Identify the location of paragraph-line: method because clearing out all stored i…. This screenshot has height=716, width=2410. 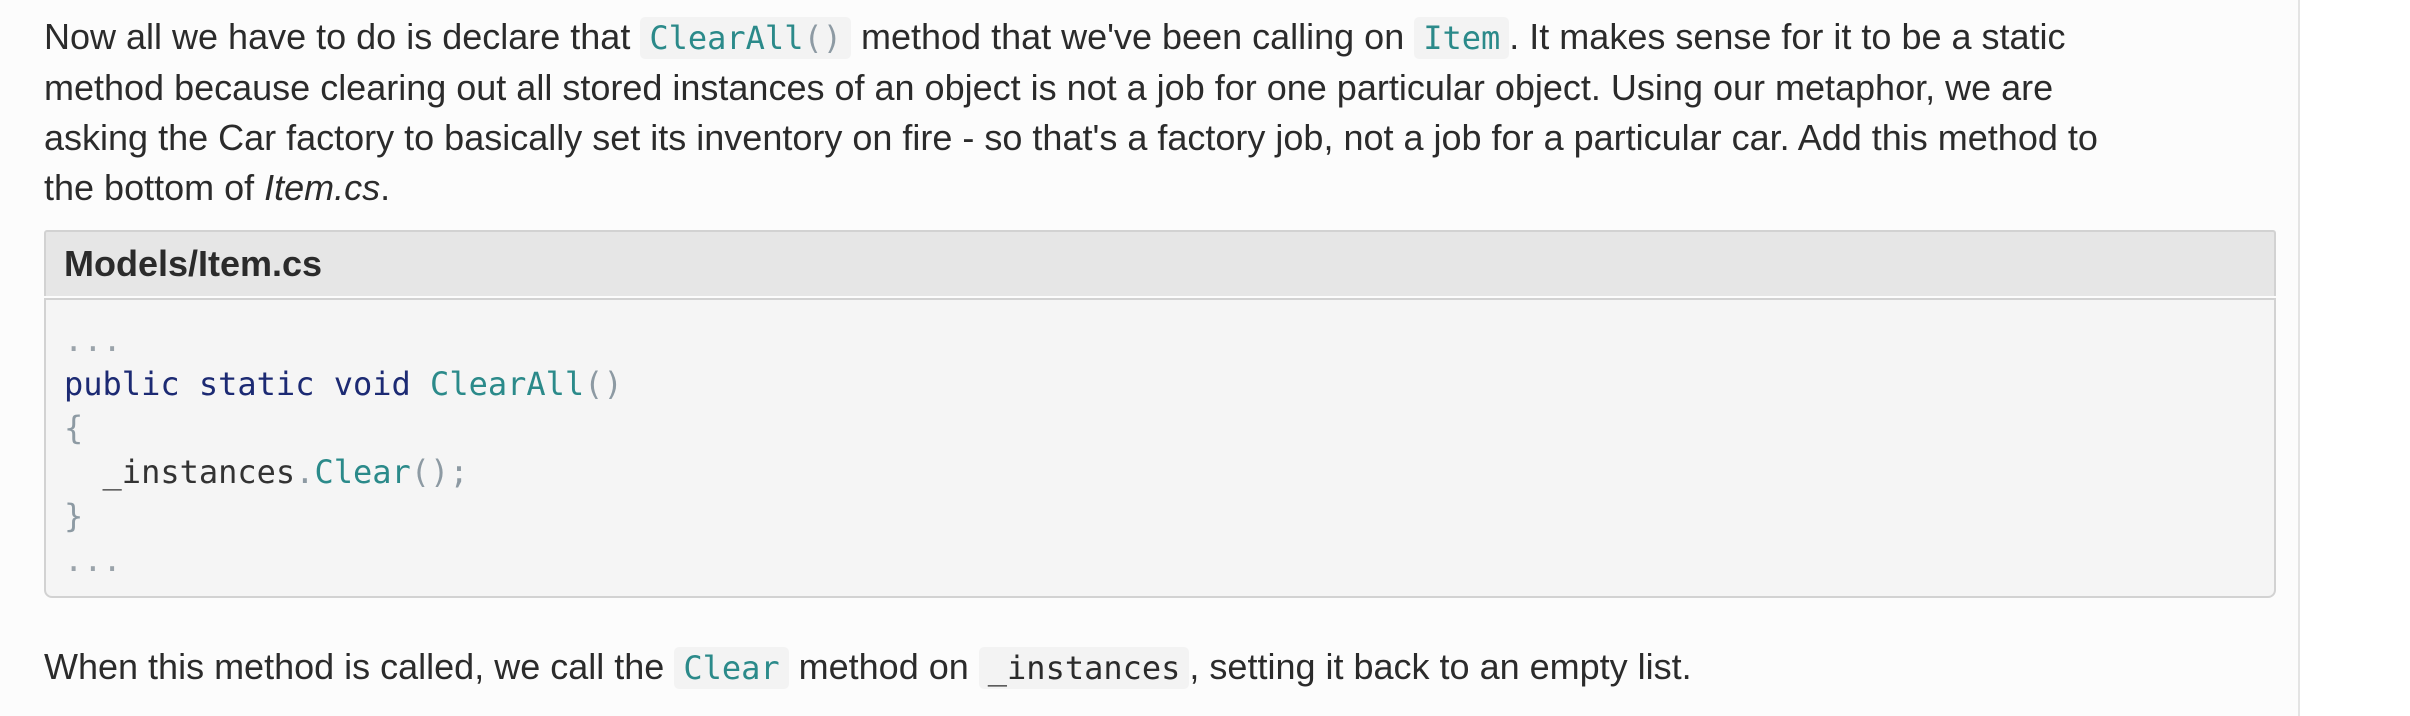
(1049, 87).